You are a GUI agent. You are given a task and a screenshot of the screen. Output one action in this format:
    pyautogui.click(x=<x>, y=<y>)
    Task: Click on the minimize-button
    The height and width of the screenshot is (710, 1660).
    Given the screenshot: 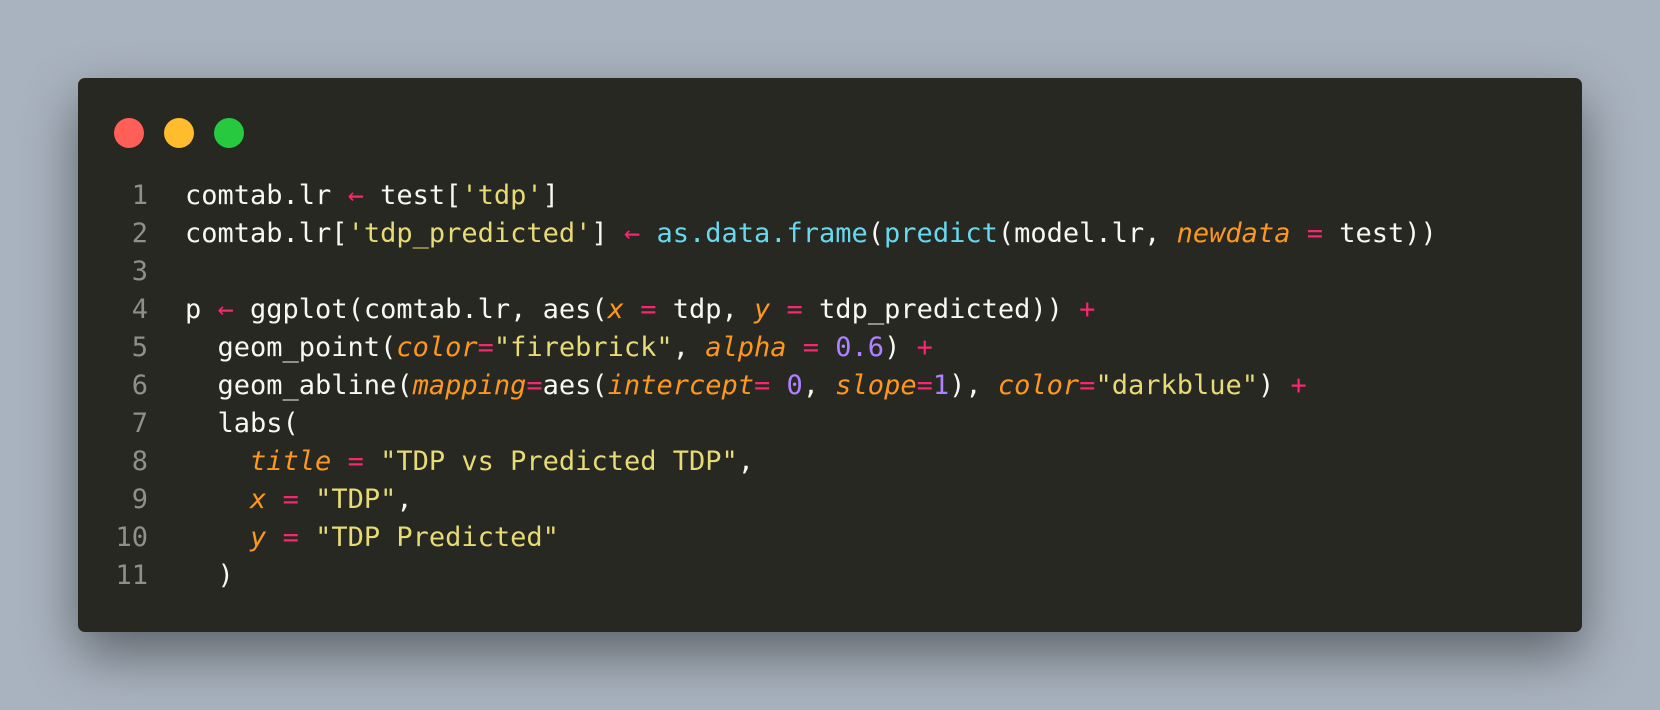 What is the action you would take?
    pyautogui.click(x=179, y=133)
    